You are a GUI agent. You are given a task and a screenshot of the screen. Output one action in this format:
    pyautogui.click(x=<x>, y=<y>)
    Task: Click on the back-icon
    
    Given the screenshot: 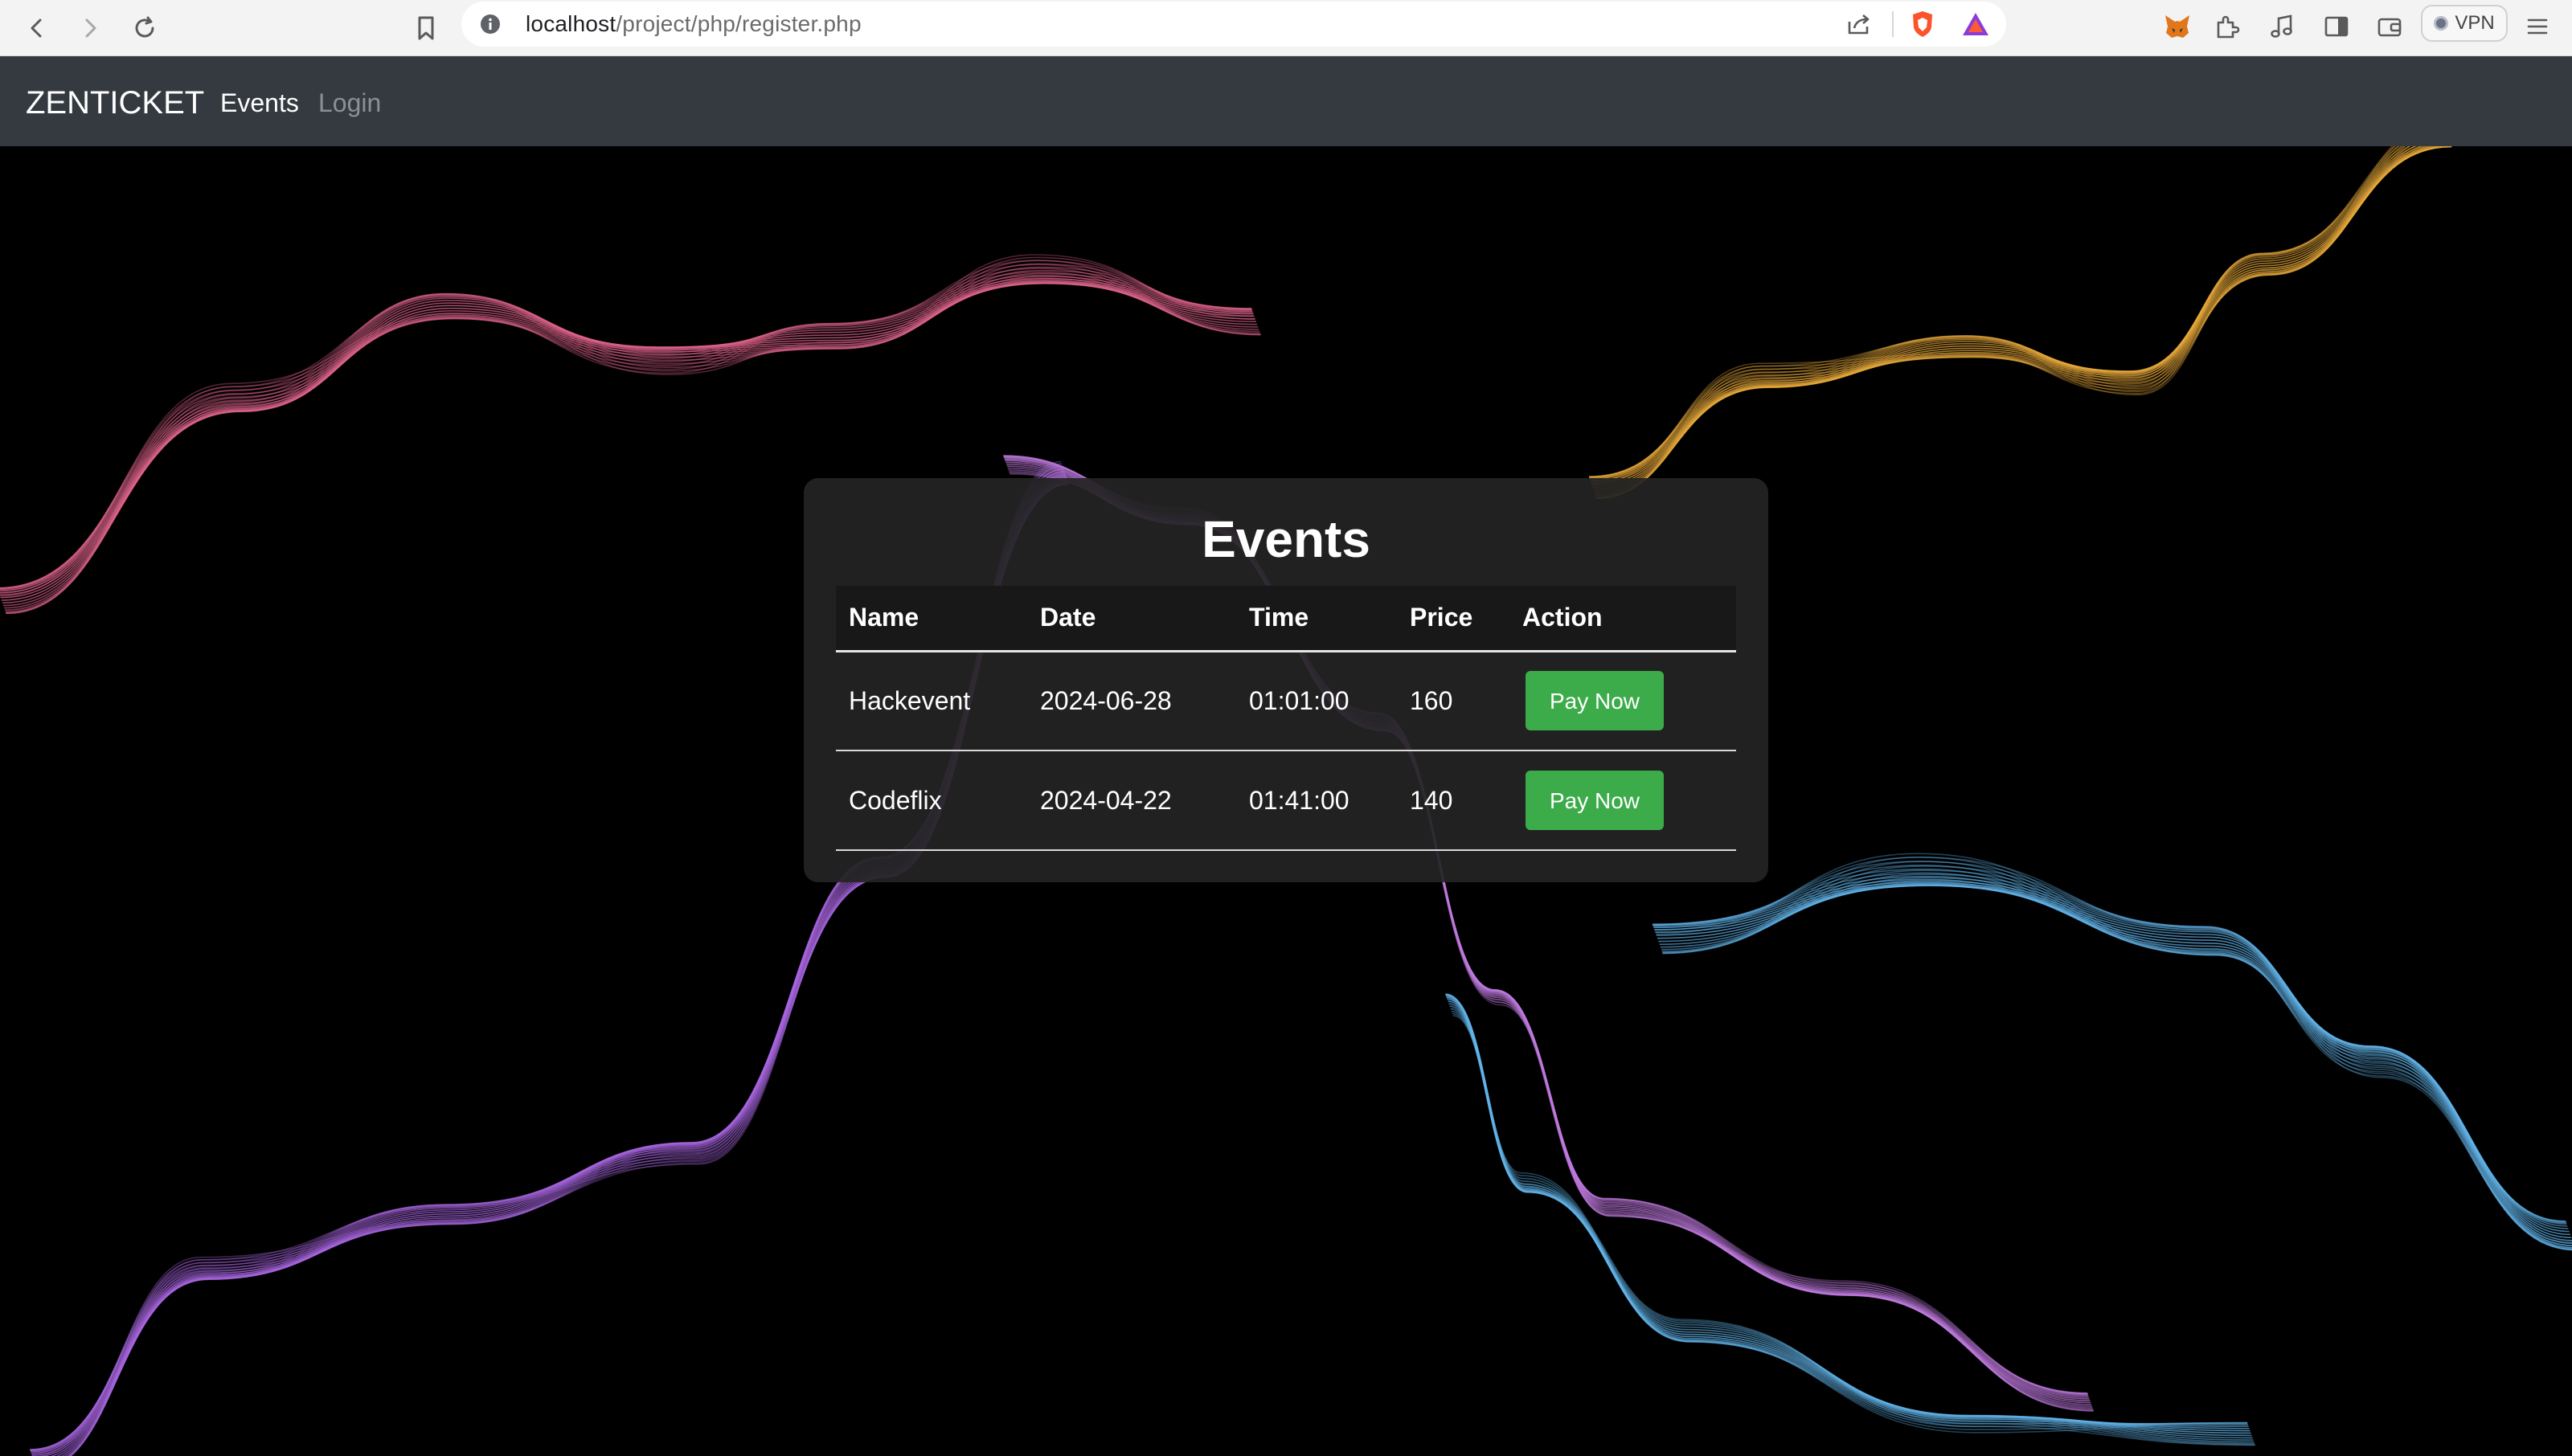 What is the action you would take?
    pyautogui.click(x=37, y=28)
    